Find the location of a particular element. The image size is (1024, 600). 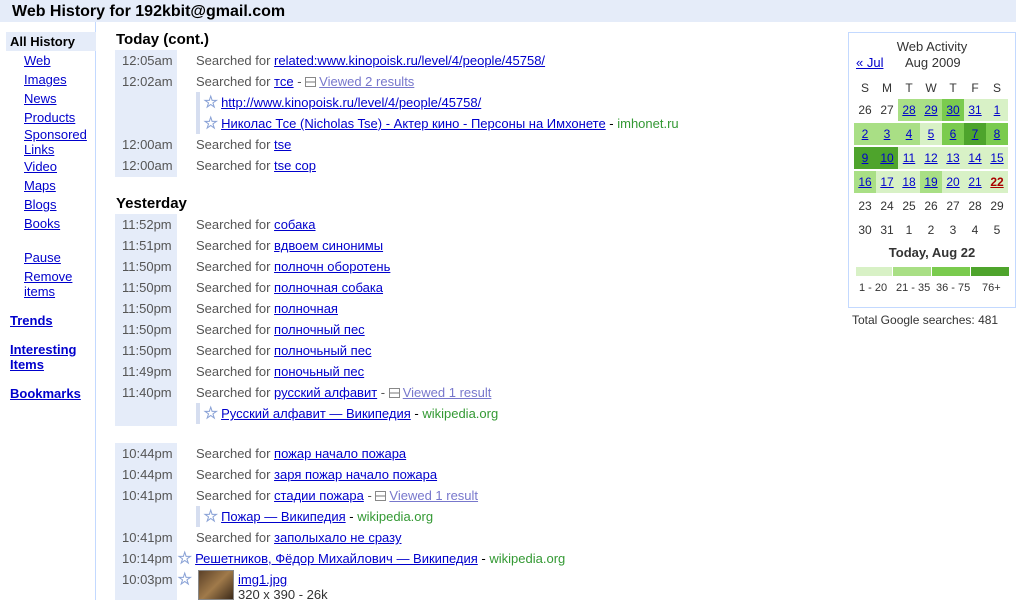

calendar-day-link: 18 is located at coordinates (909, 182).